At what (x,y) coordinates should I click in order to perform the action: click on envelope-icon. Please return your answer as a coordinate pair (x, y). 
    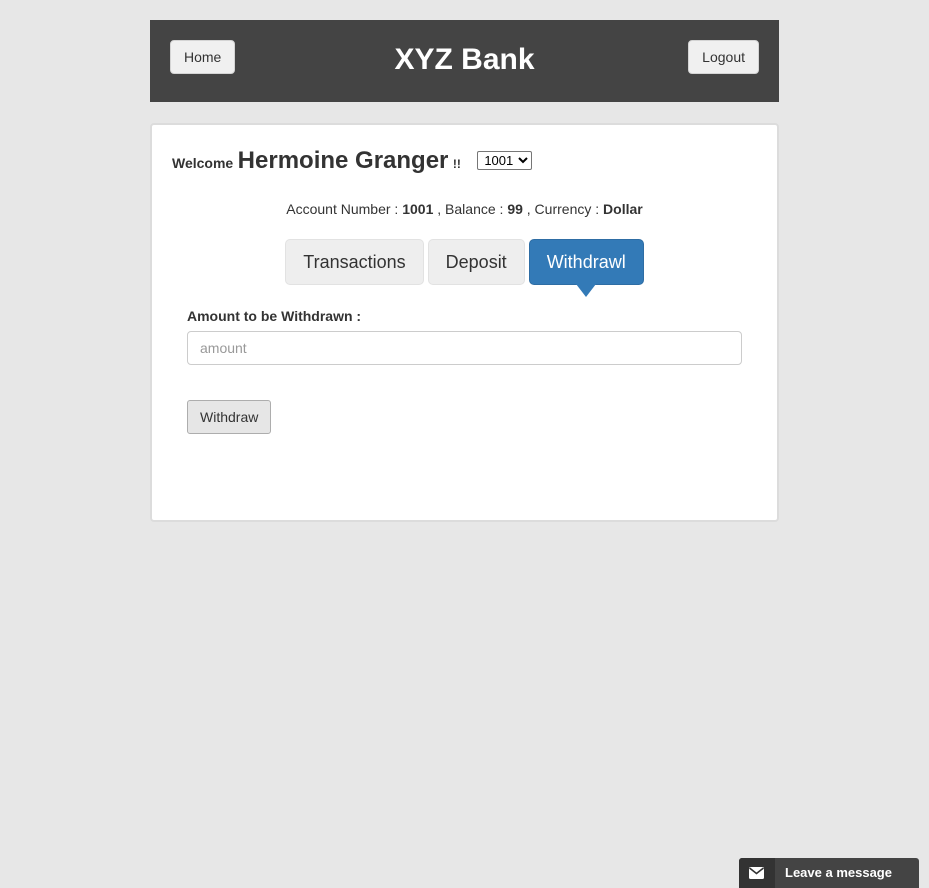
    Looking at the image, I should click on (757, 873).